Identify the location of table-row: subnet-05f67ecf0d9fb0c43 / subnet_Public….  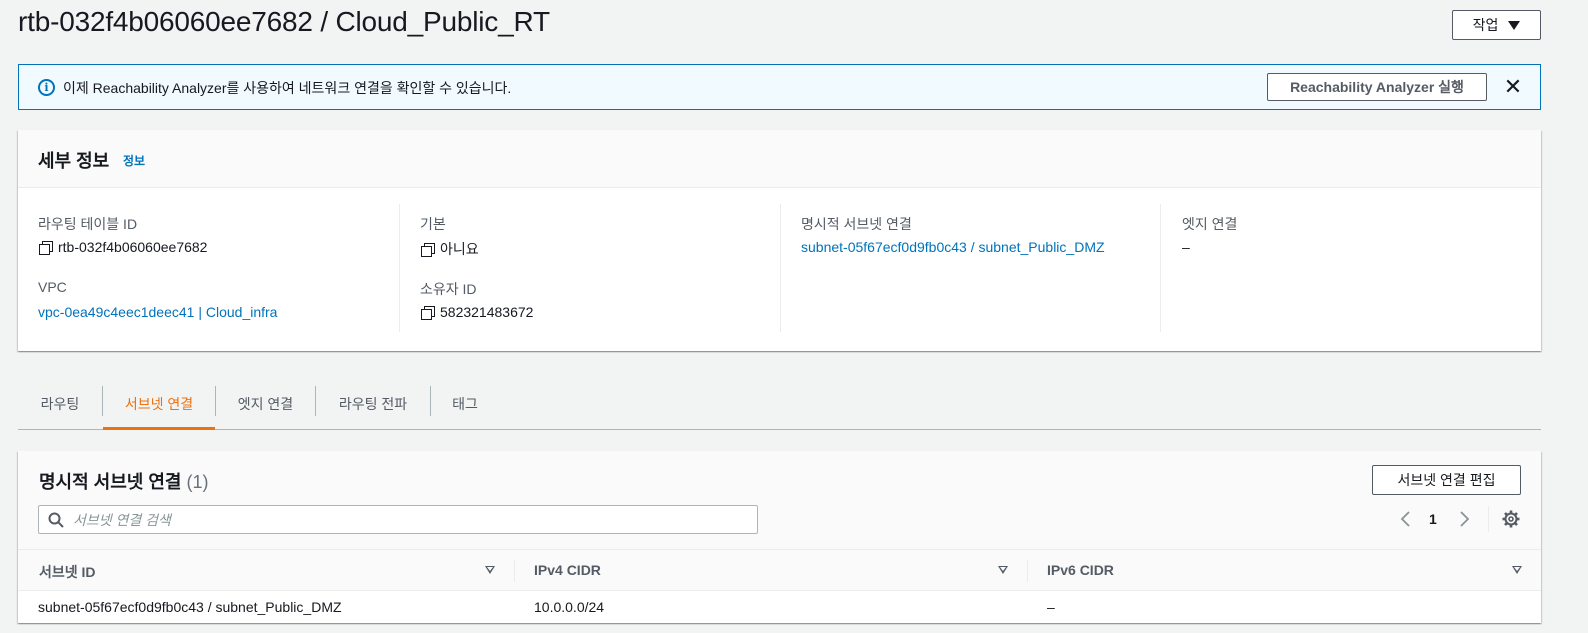
(779, 607).